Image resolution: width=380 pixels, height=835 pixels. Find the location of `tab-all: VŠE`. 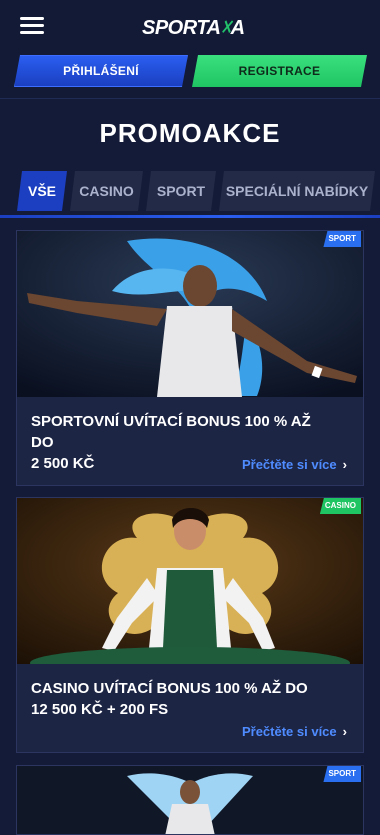

tab-all: VŠE is located at coordinates (42, 191).